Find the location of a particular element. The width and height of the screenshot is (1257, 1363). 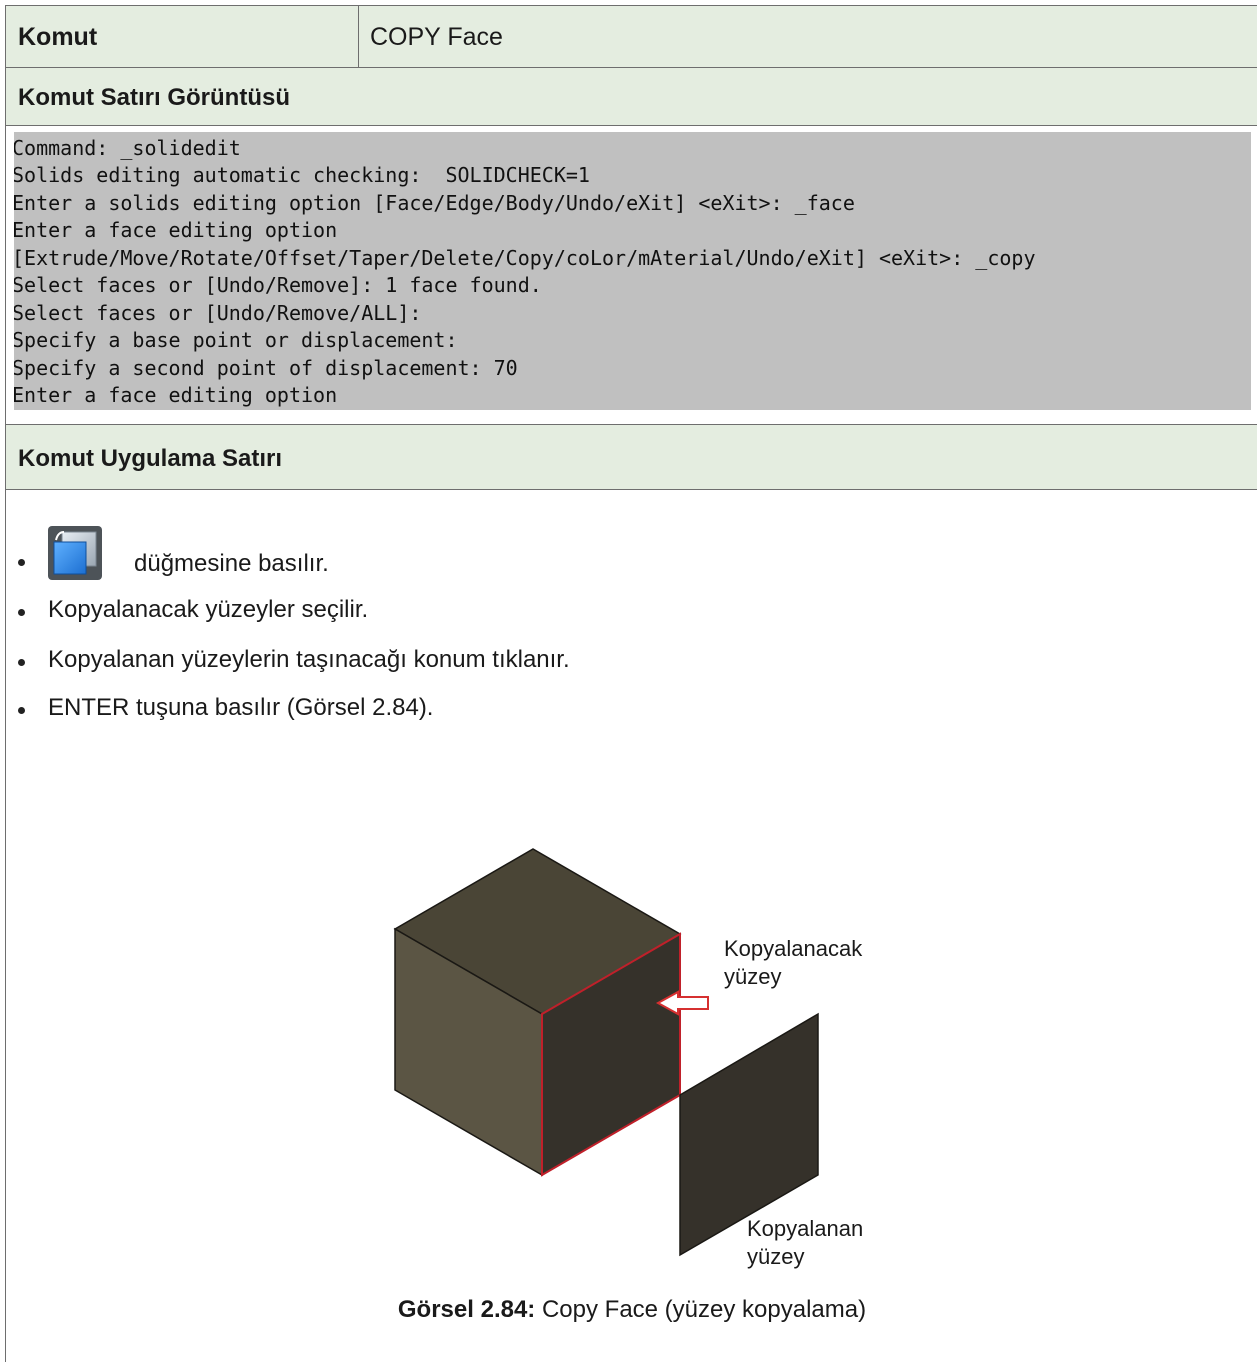

copied-face-label: Kopyalanan yüzey is located at coordinates (805, 1242).